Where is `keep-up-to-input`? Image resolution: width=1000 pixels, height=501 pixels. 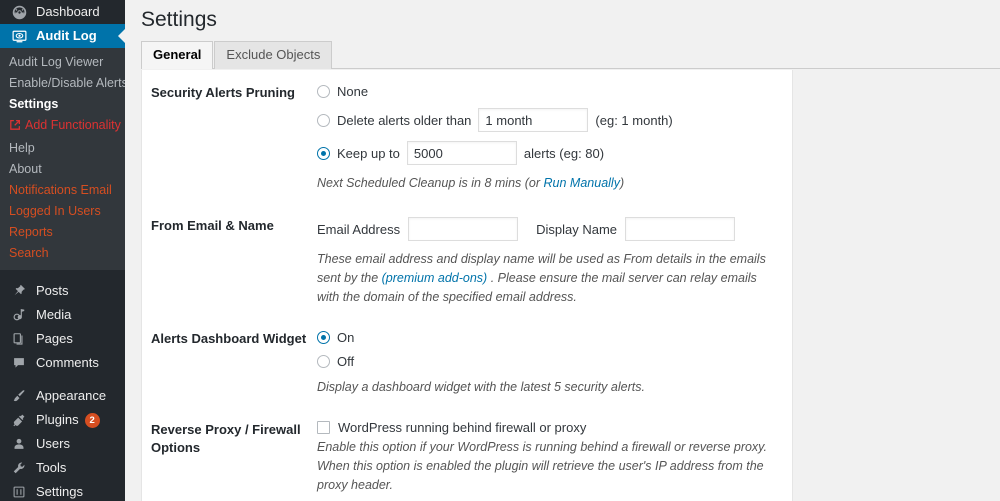
keep-up-to-input is located at coordinates (461, 153).